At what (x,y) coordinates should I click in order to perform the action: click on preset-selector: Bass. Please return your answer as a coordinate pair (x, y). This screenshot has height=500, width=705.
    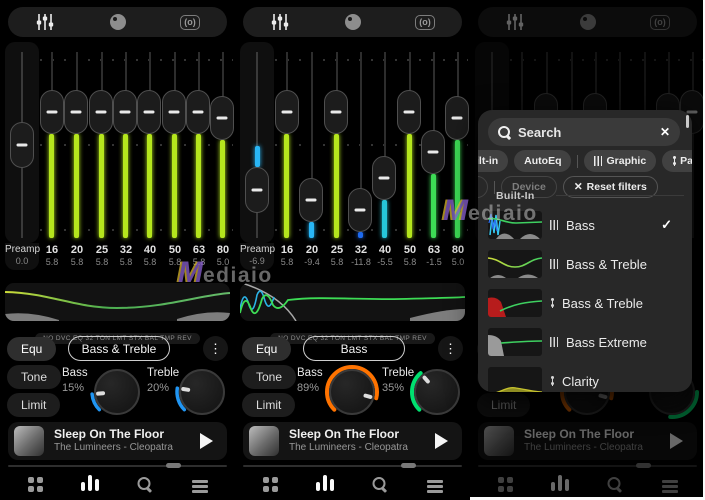
    Looking at the image, I should click on (354, 348).